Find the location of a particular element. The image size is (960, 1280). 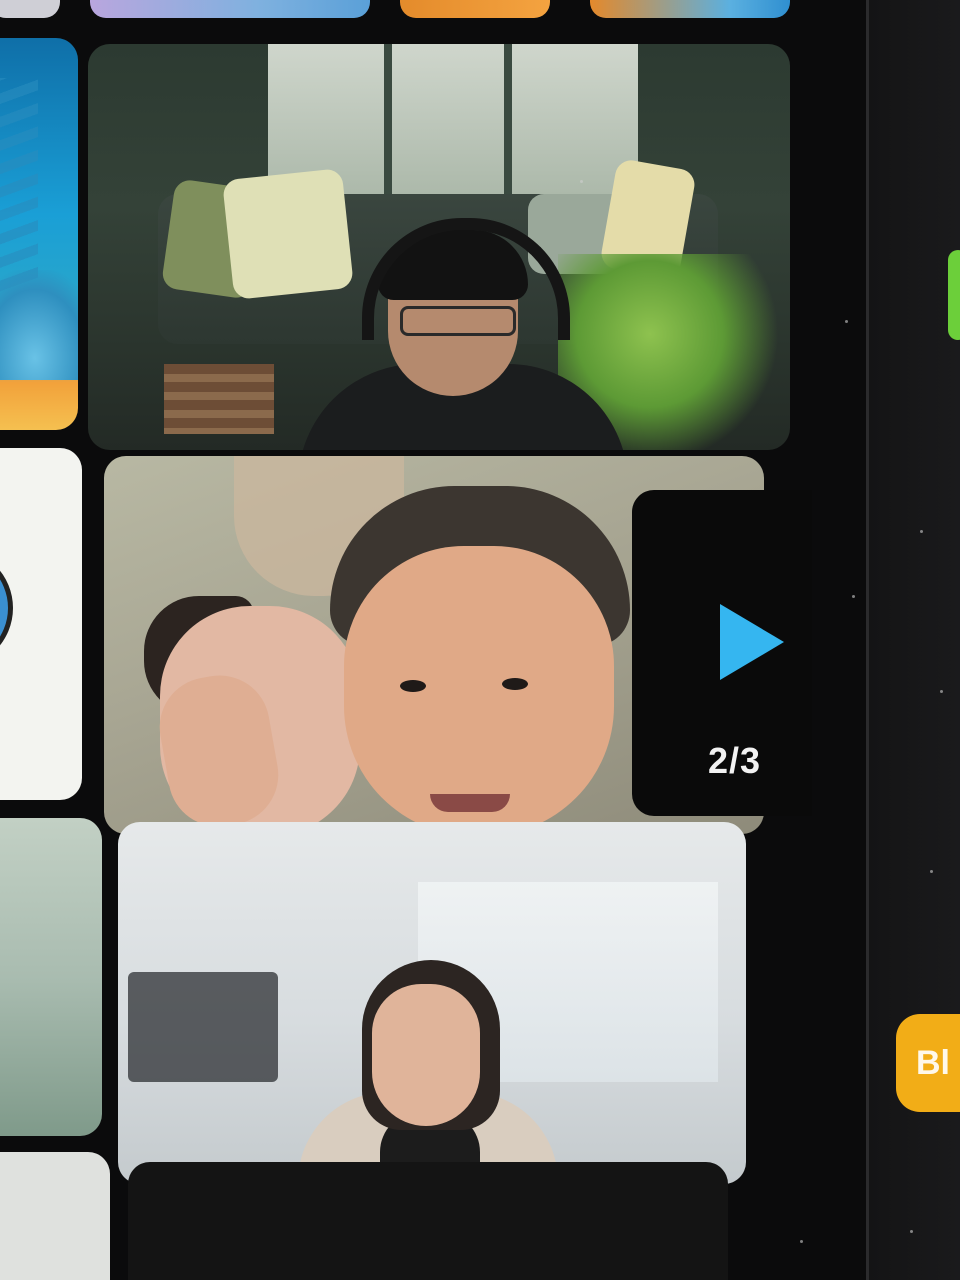

participant-tile-earth-avatar is located at coordinates (41, 624).